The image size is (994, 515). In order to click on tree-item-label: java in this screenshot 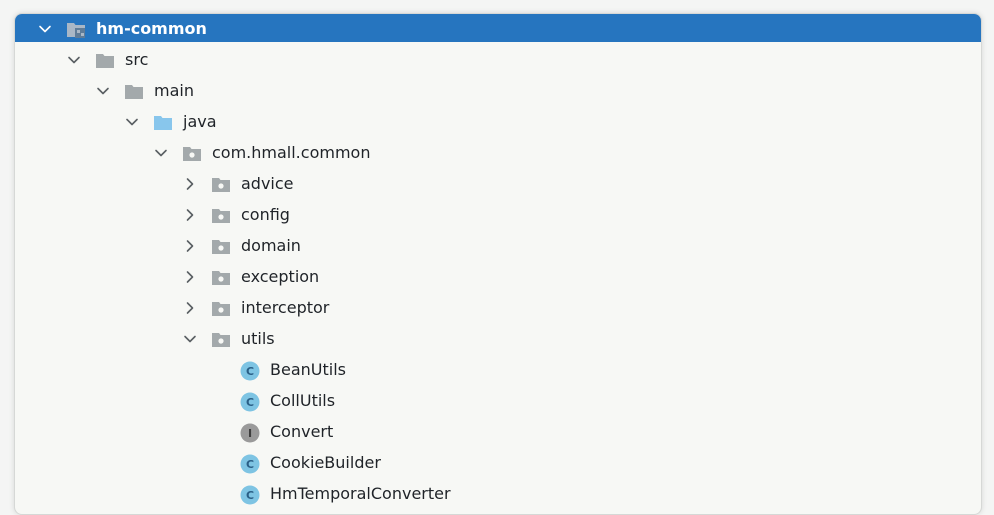, I will do `click(200, 121)`.